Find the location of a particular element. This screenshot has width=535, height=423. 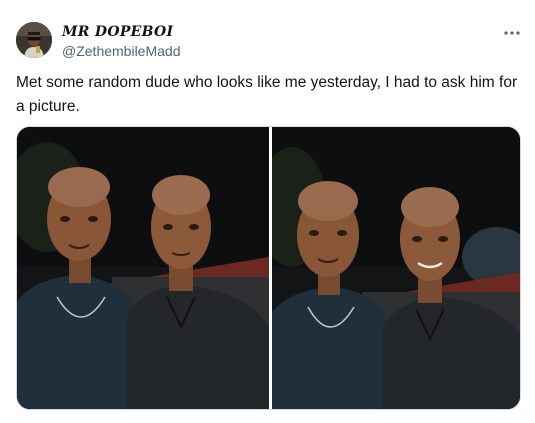

more-options-button is located at coordinates (512, 32).